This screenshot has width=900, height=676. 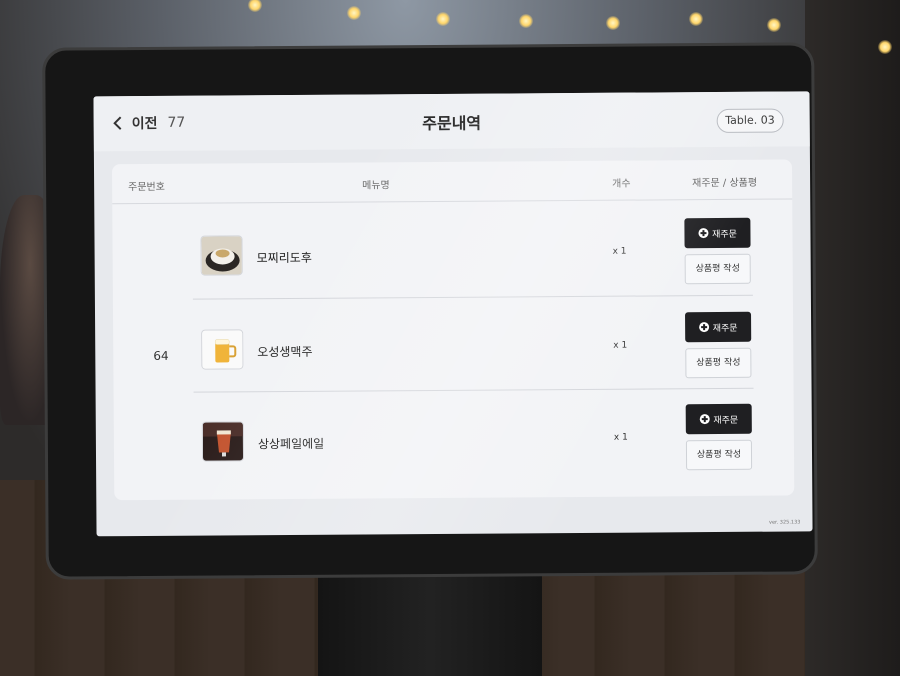 What do you see at coordinates (146, 187) in the screenshot?
I see `column-header-order-no: 주문번호` at bounding box center [146, 187].